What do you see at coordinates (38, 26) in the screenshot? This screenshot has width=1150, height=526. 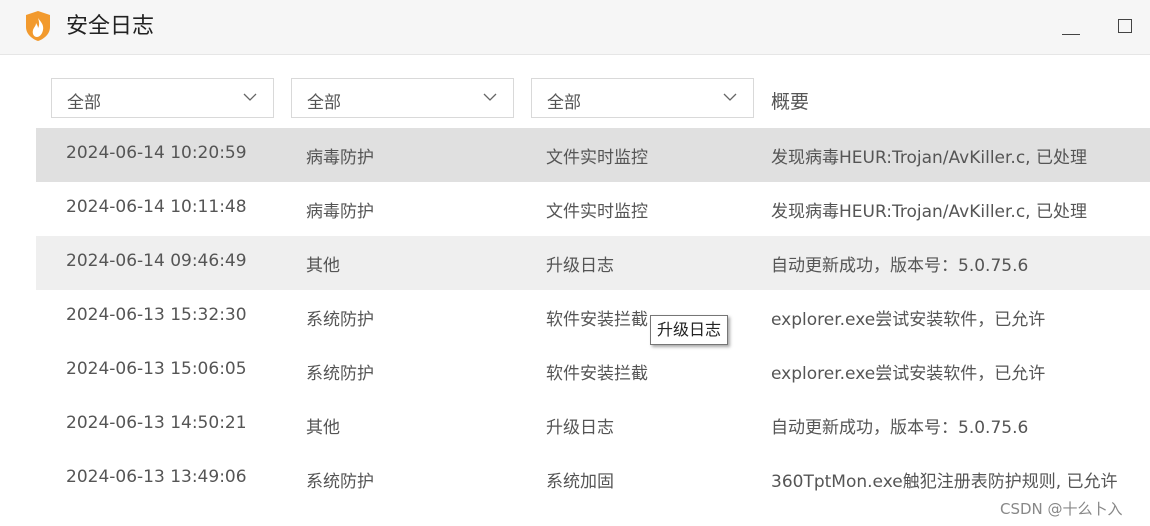 I see `flame-shield-icon` at bounding box center [38, 26].